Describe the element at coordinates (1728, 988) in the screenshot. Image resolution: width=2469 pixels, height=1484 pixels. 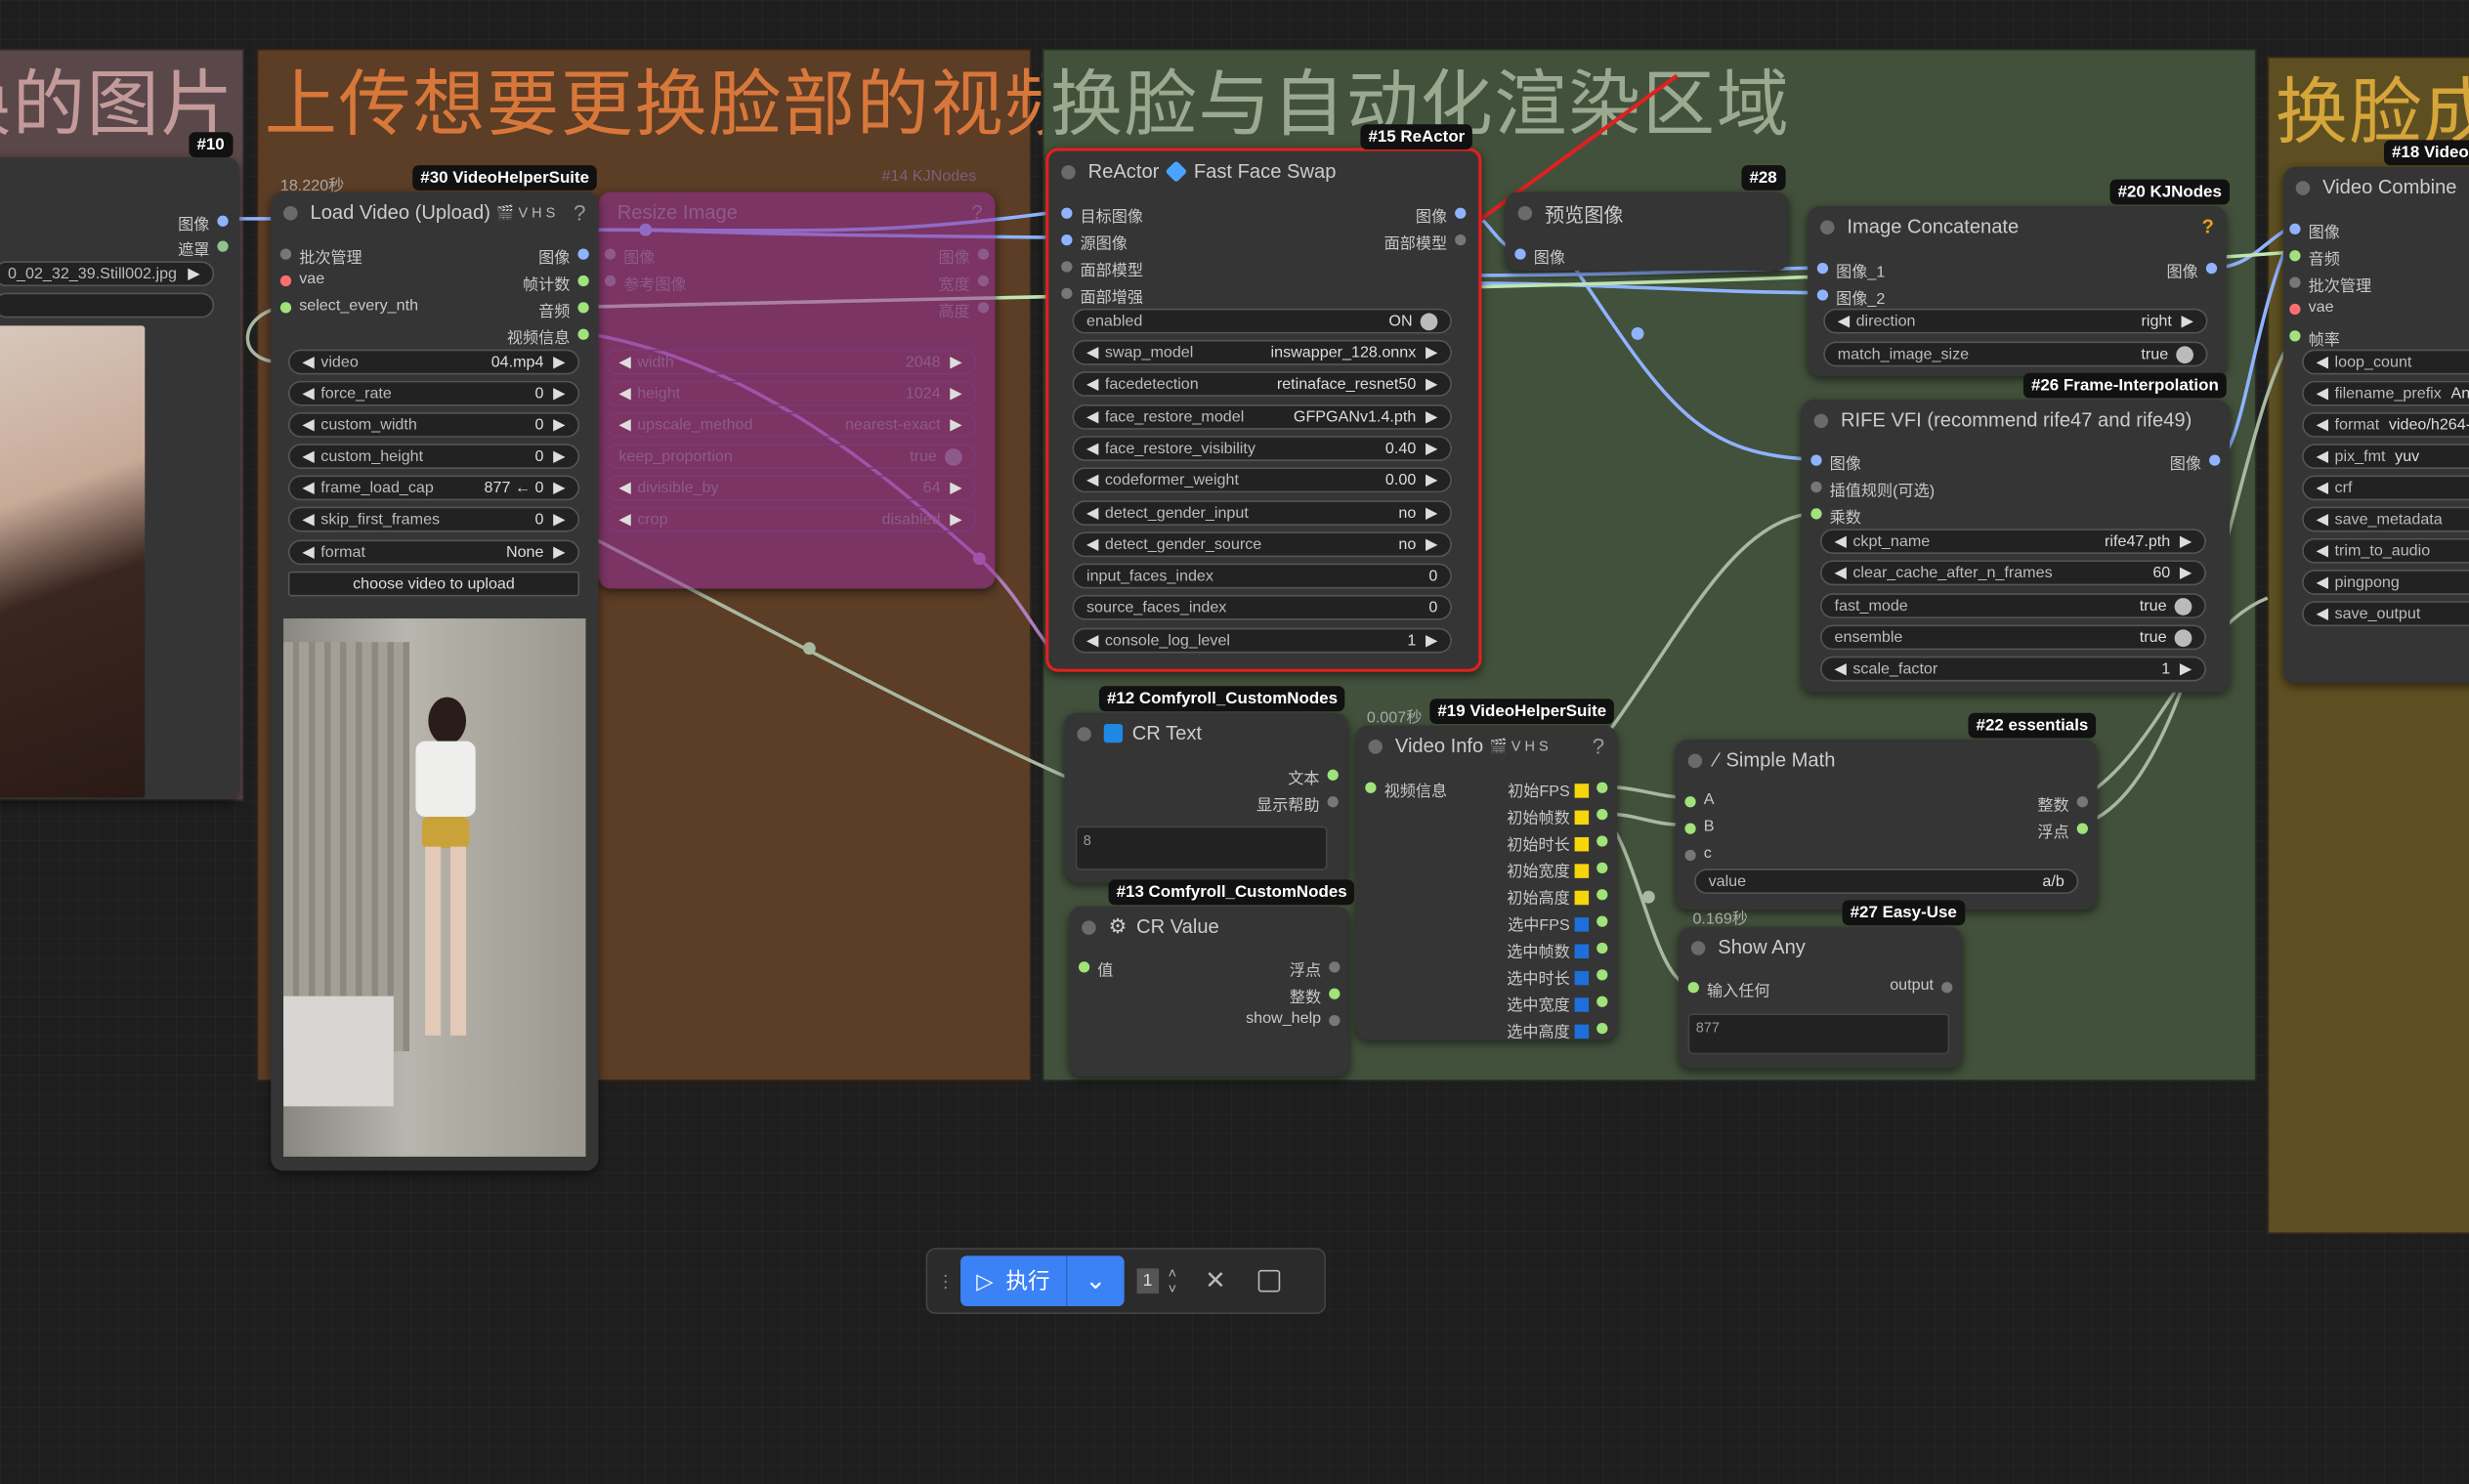
I see `input-any: 输入任何` at that location.